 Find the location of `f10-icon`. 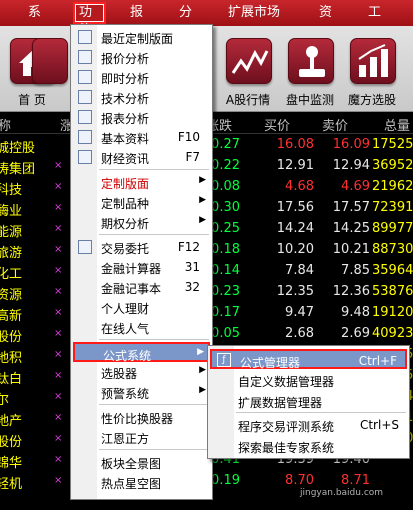

f10-icon is located at coordinates (85, 137).